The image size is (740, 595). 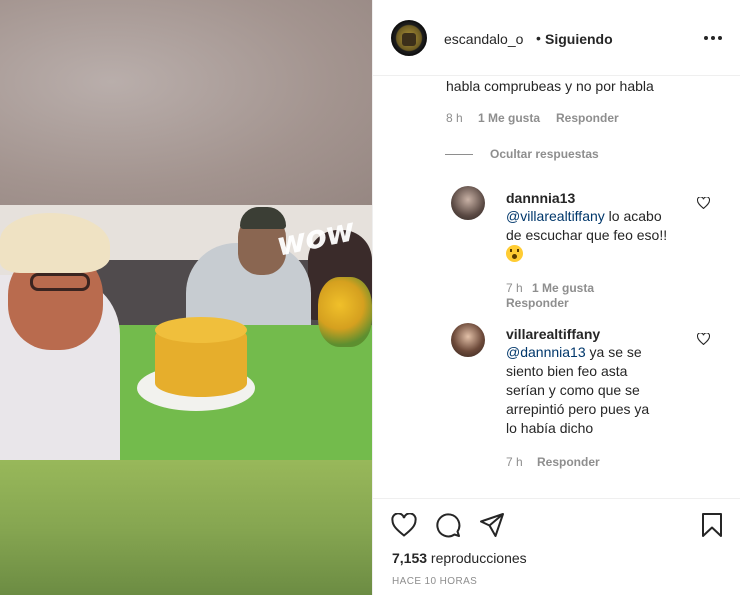 What do you see at coordinates (544, 154) in the screenshot?
I see `hide-replies-button: Ocultar respuestas` at bounding box center [544, 154].